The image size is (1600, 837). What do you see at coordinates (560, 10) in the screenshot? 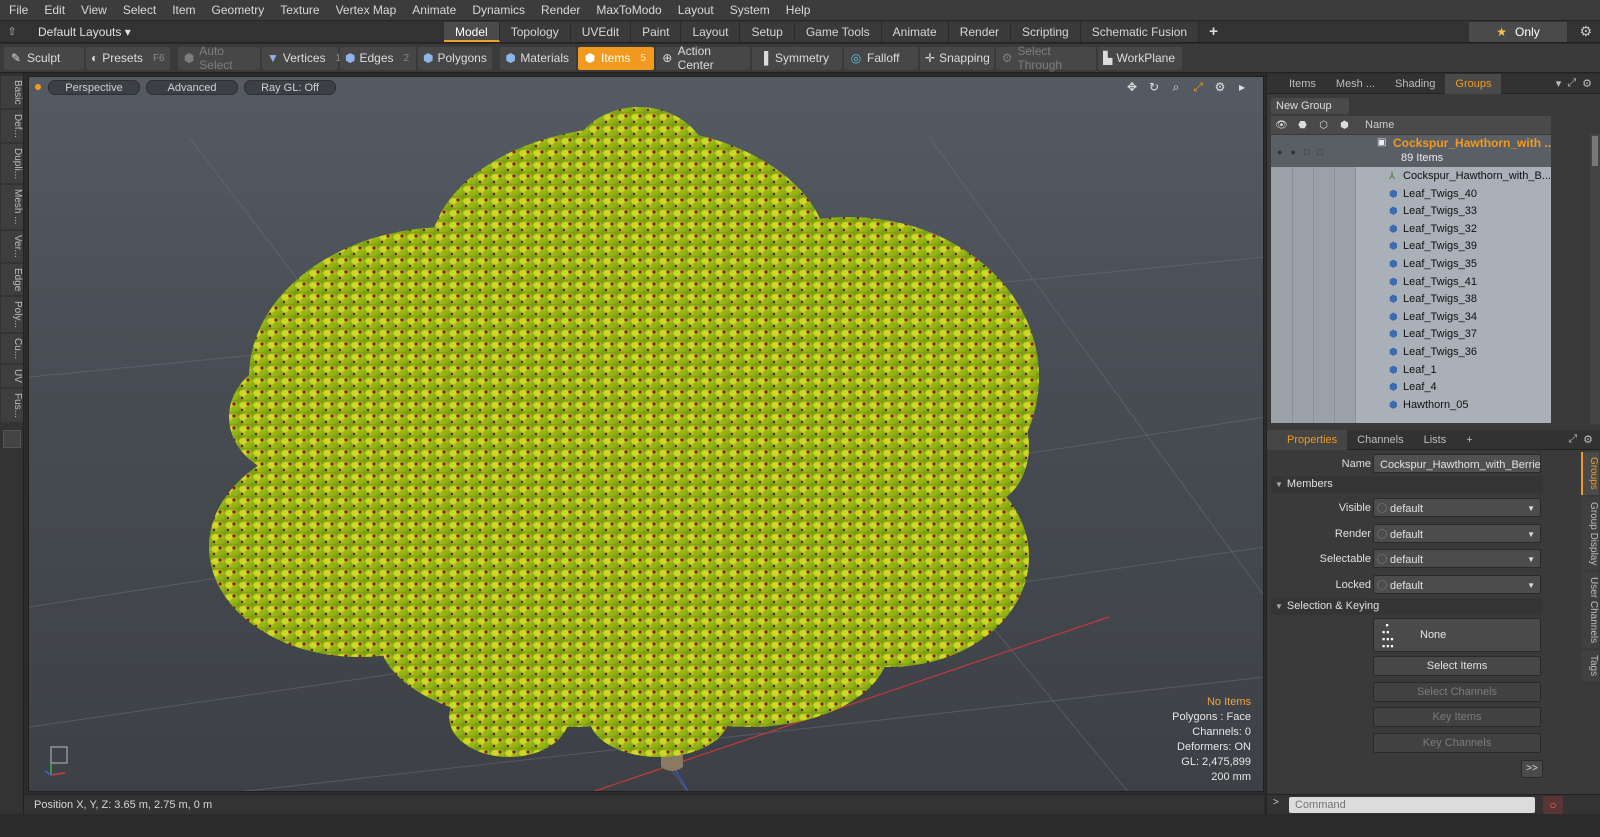
I see `menu-render: Render` at bounding box center [560, 10].